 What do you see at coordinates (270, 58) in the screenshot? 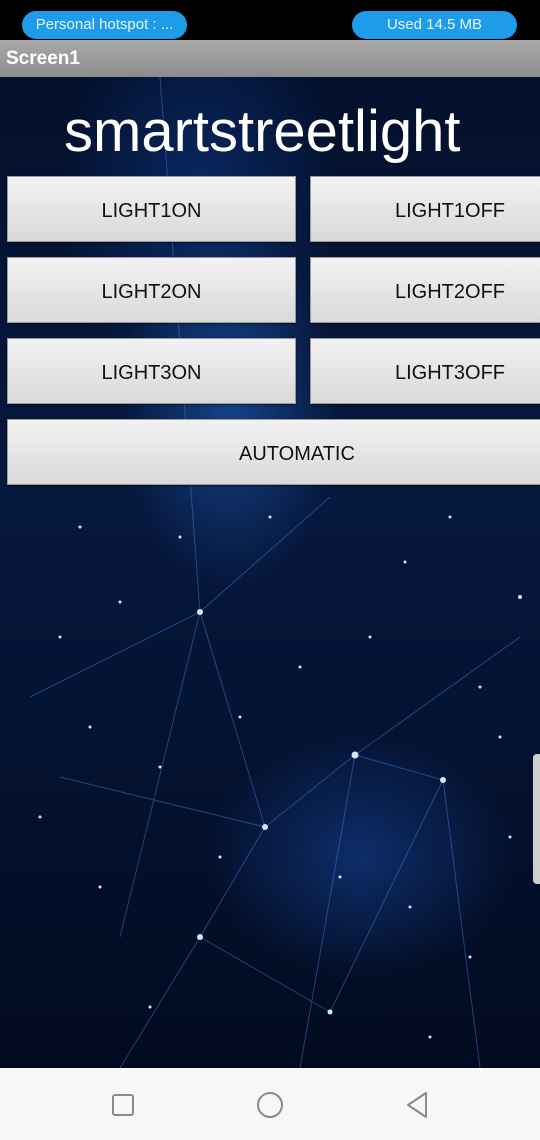
I see `title-bar: Screen1` at bounding box center [270, 58].